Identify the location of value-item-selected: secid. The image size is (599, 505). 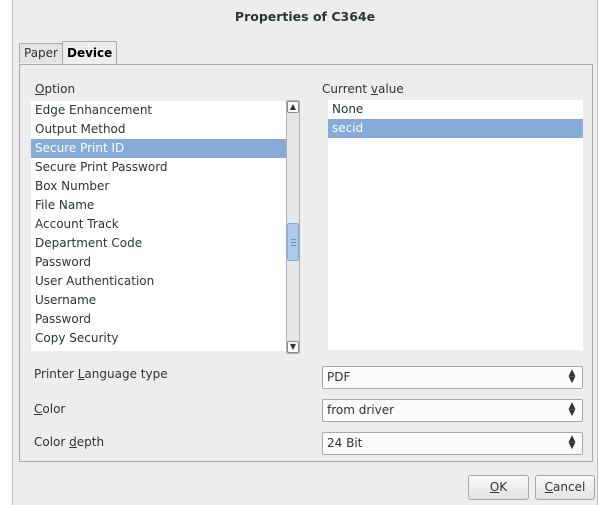
(455, 128).